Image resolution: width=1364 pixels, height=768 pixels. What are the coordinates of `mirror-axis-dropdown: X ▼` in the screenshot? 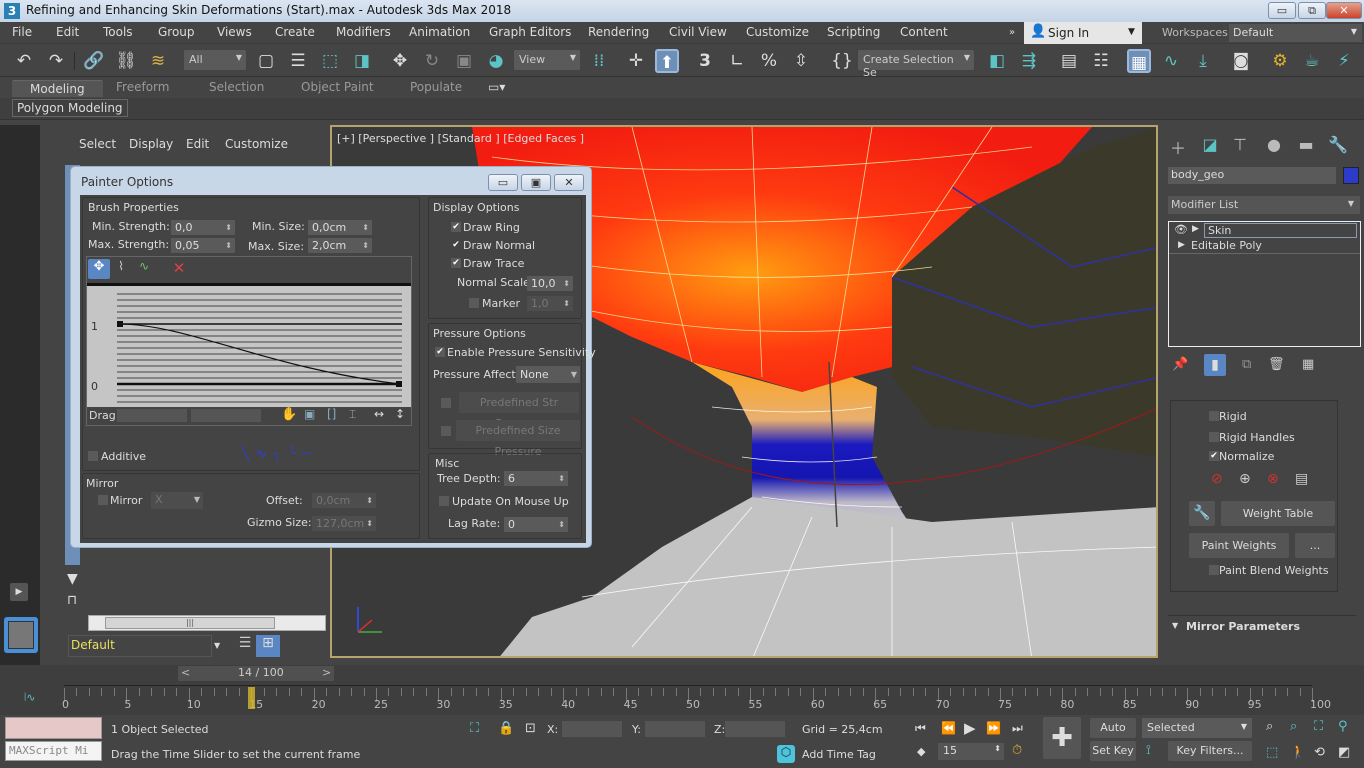 It's located at (177, 500).